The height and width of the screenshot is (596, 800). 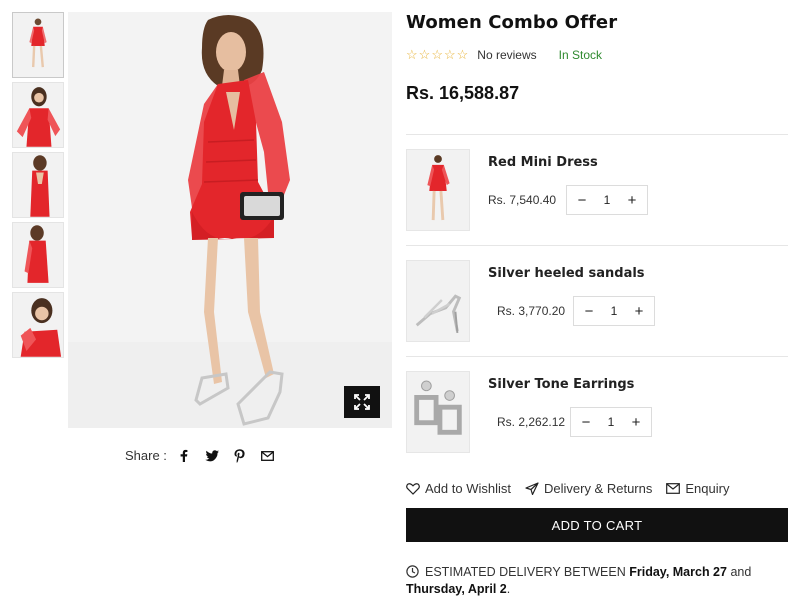 I want to click on envelope-icon, so click(x=673, y=488).